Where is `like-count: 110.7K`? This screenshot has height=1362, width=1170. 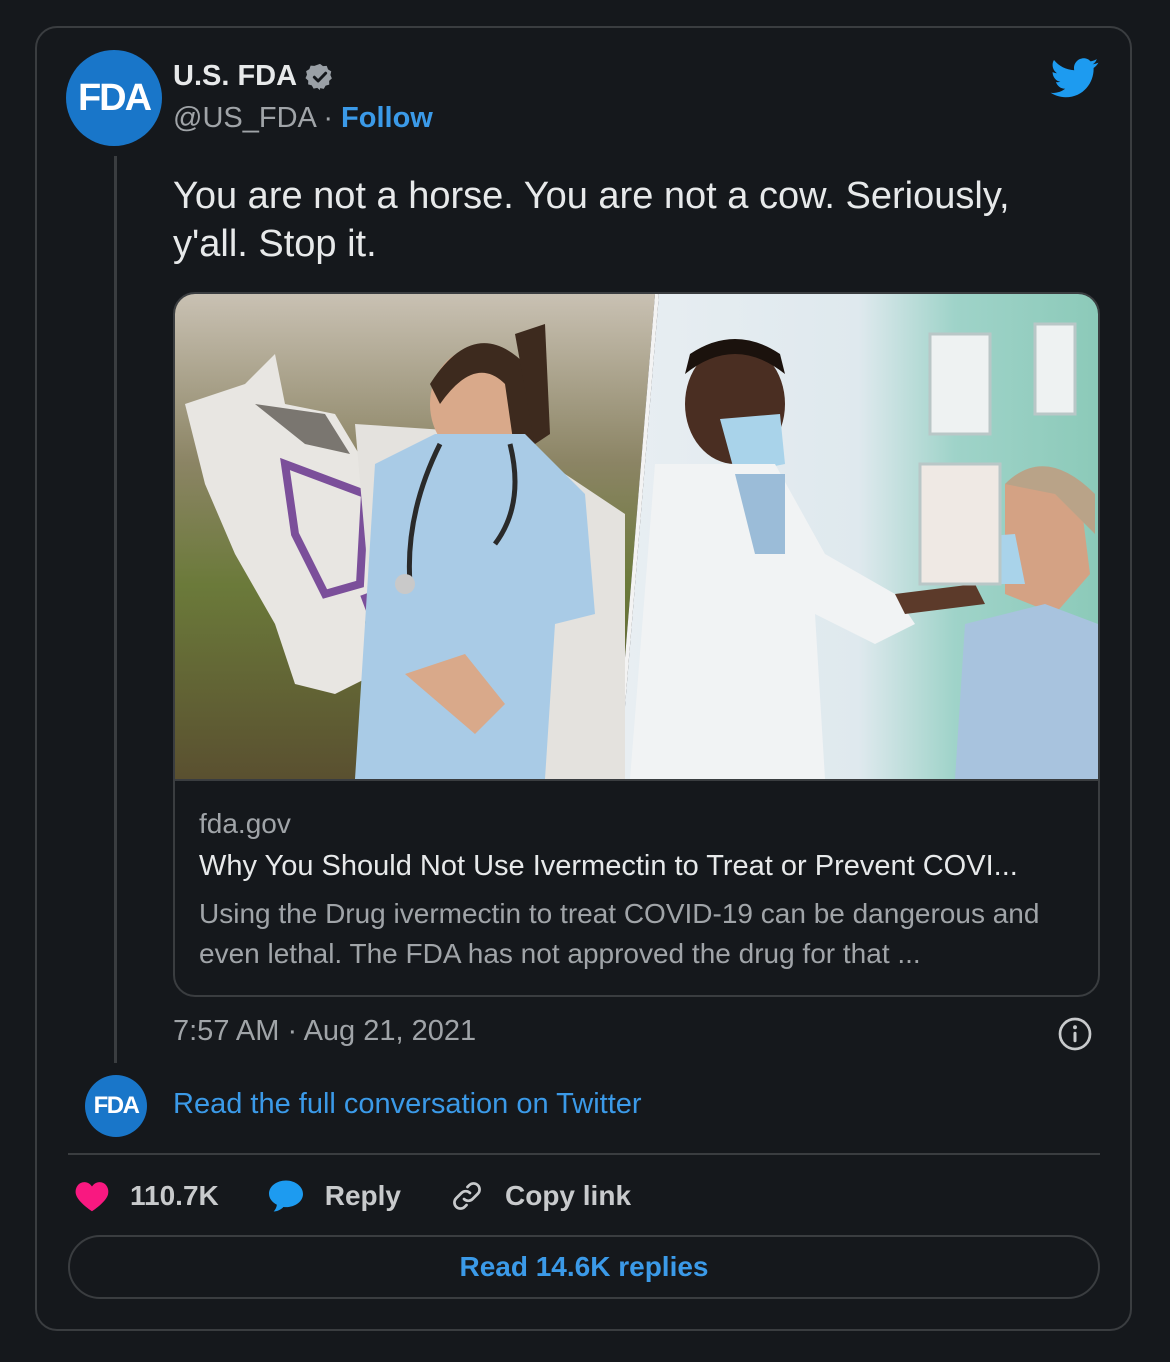 like-count: 110.7K is located at coordinates (174, 1195).